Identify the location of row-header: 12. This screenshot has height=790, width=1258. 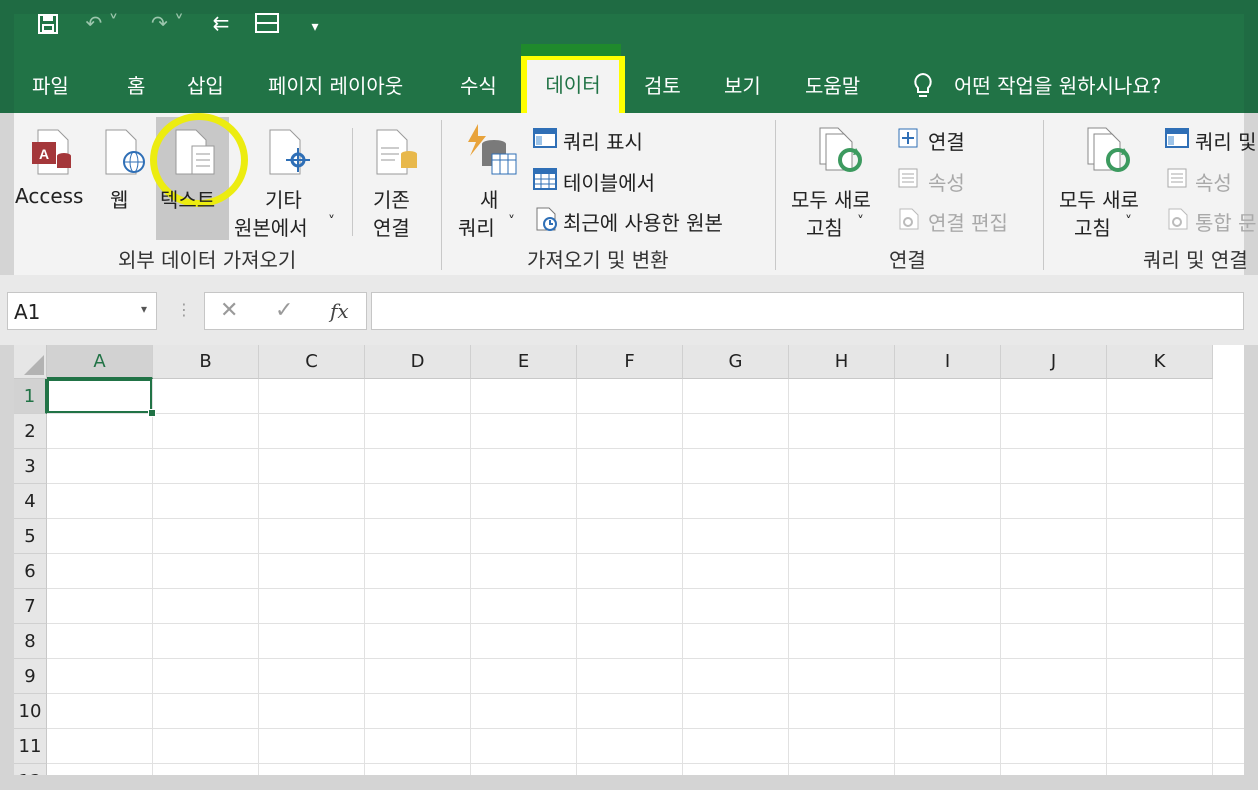
(30, 769).